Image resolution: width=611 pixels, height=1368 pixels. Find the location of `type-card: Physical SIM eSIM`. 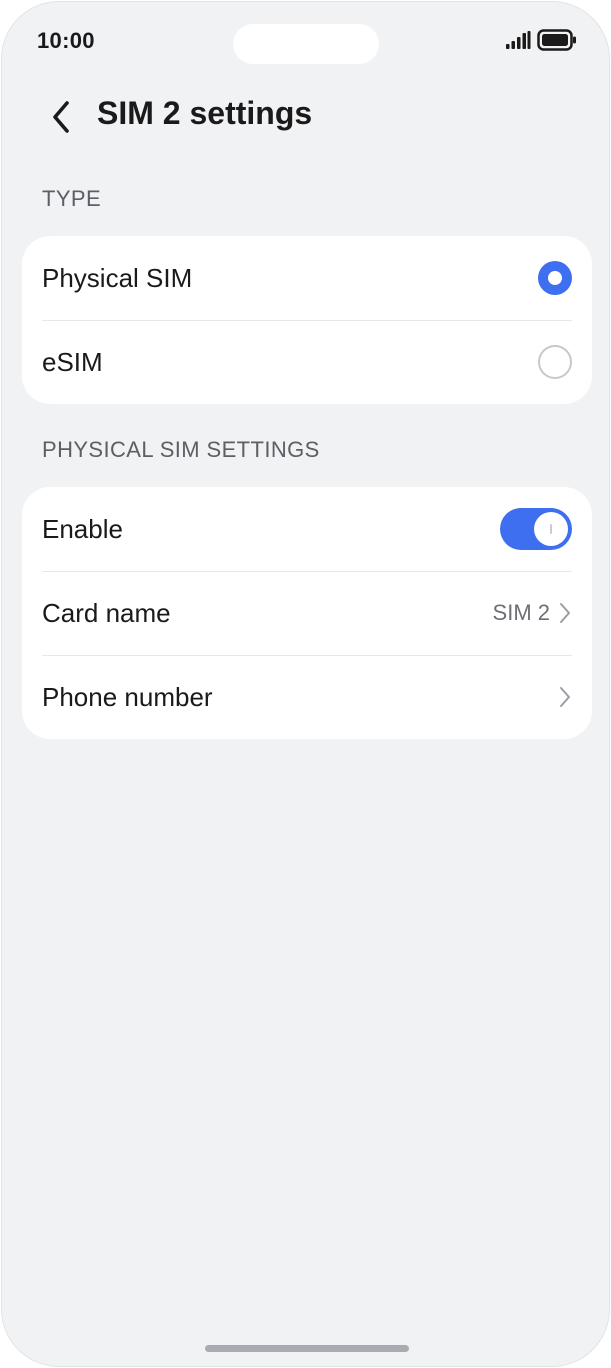

type-card: Physical SIM eSIM is located at coordinates (307, 320).